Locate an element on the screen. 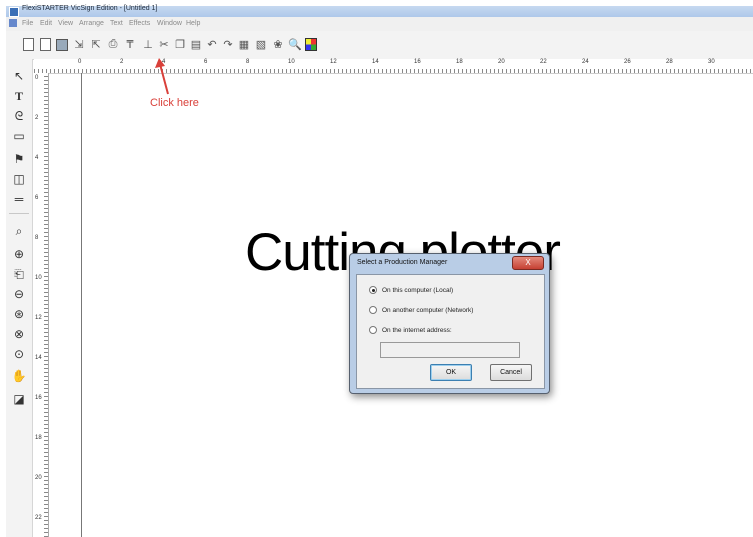 The image size is (753, 537). menu-view: View is located at coordinates (65, 23).